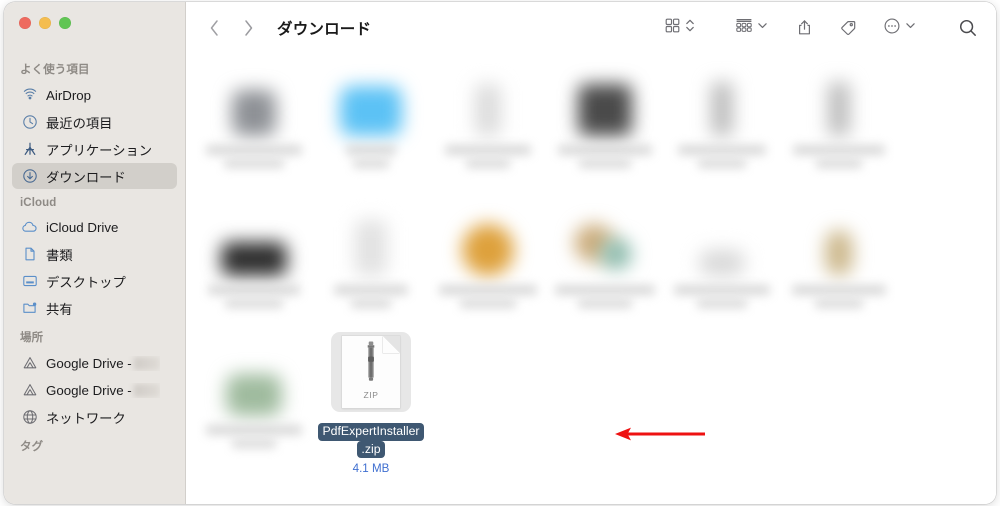 Image resolution: width=1000 pixels, height=506 pixels. What do you see at coordinates (89, 390) in the screenshot?
I see `sidebar-item-label: Google Drive -` at bounding box center [89, 390].